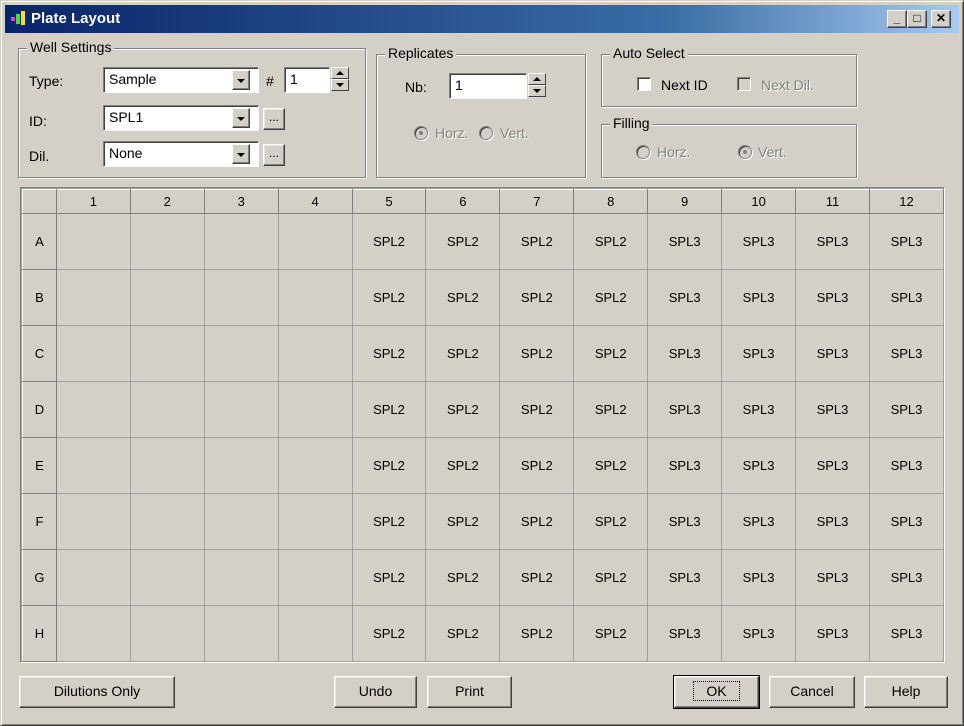 This screenshot has height=726, width=964. I want to click on corner-header, so click(39, 201).